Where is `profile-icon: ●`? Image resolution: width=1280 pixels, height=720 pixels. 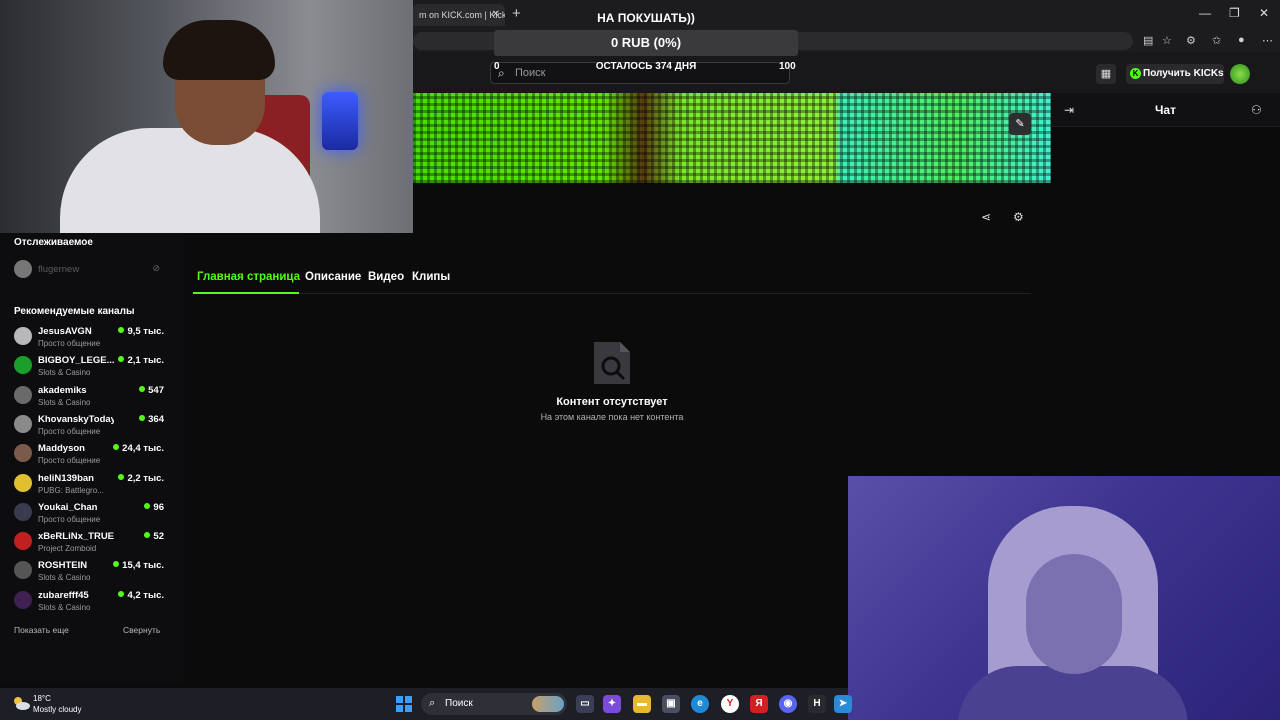 profile-icon: ● is located at coordinates (1241, 40).